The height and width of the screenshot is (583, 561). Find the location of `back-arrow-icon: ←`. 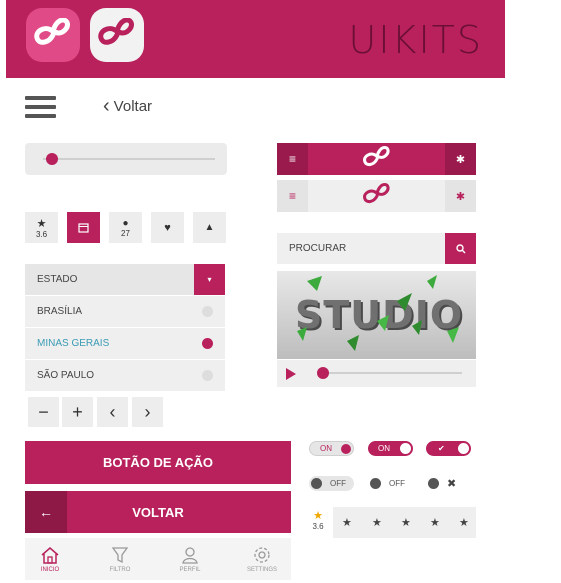

back-arrow-icon: ← is located at coordinates (46, 512).